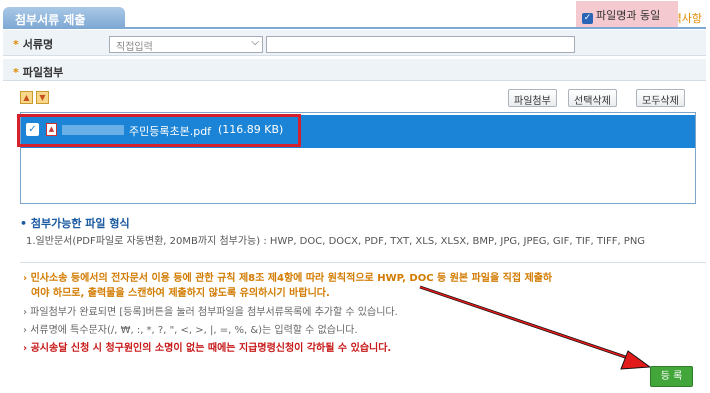  I want to click on red-arrow-annotation, so click(535, 327).